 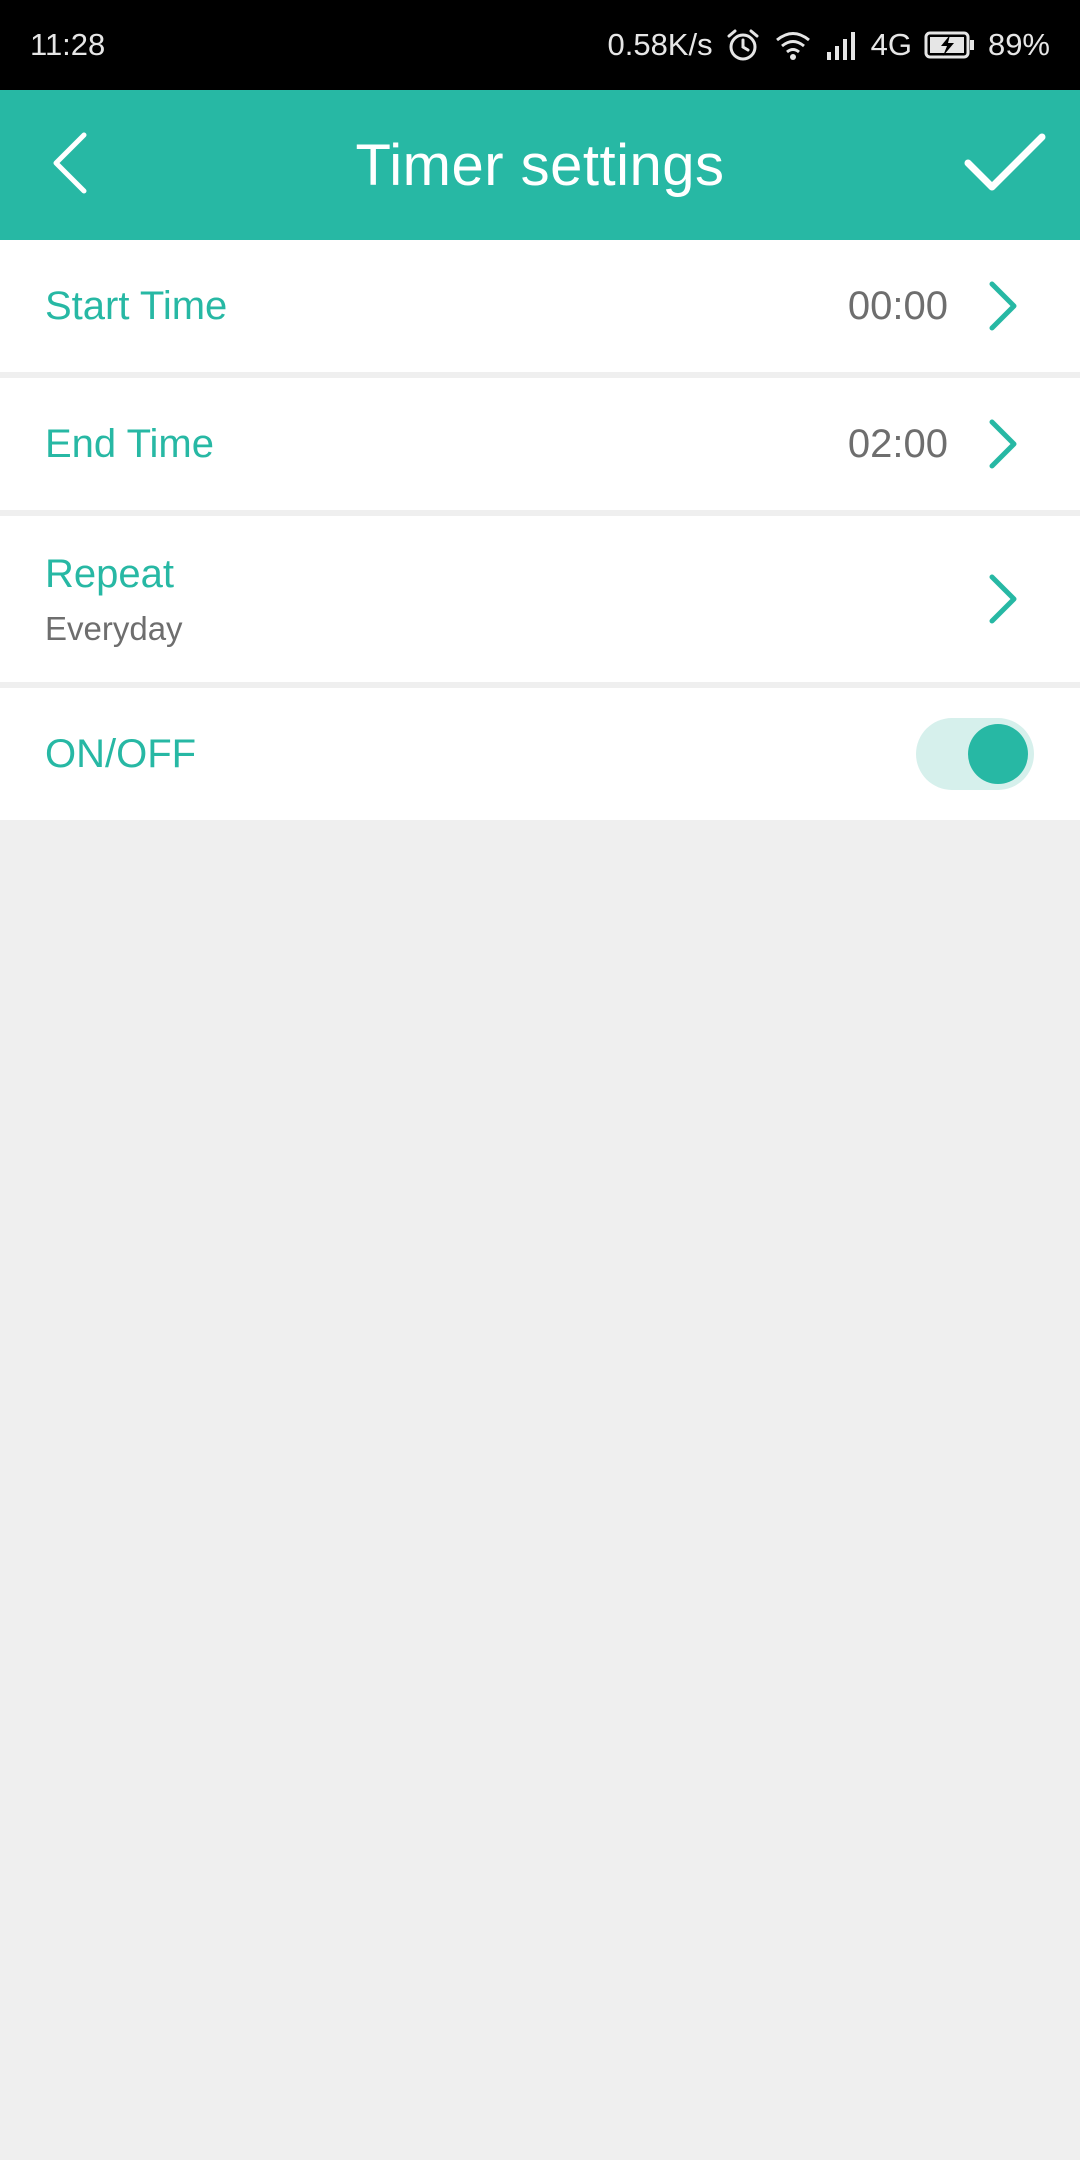 I want to click on on-off-row: ON/OFF, so click(x=540, y=754).